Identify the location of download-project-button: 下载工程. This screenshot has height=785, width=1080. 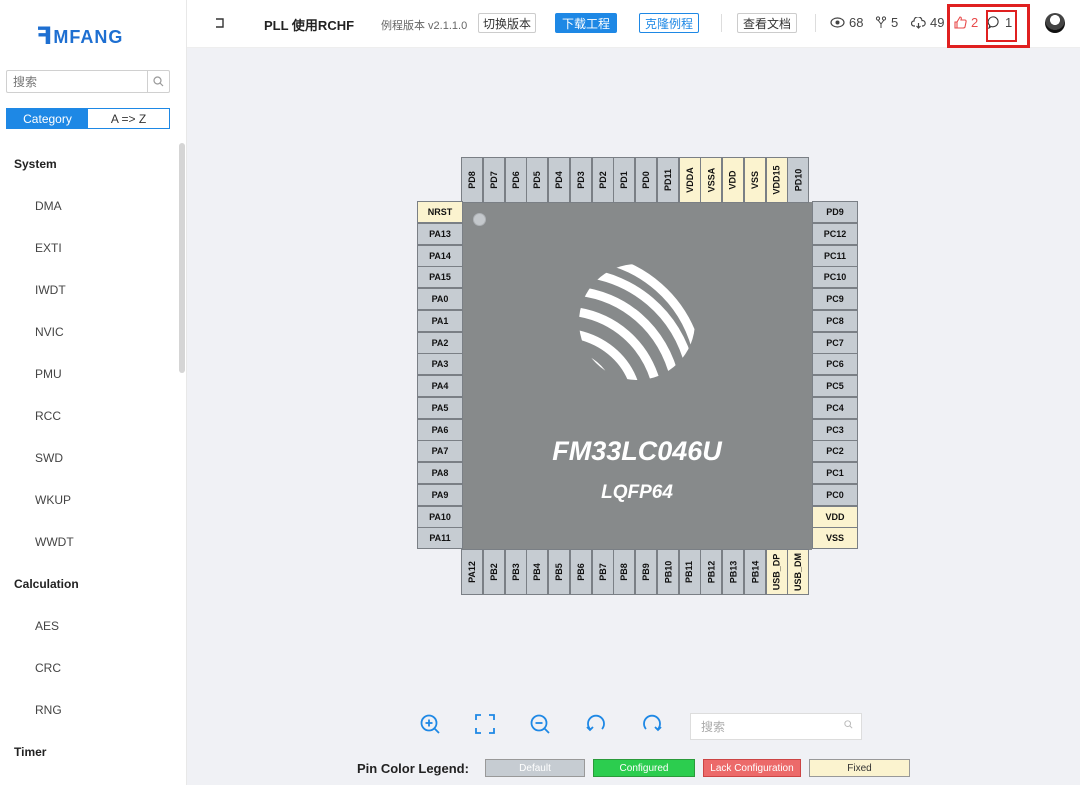
(586, 23).